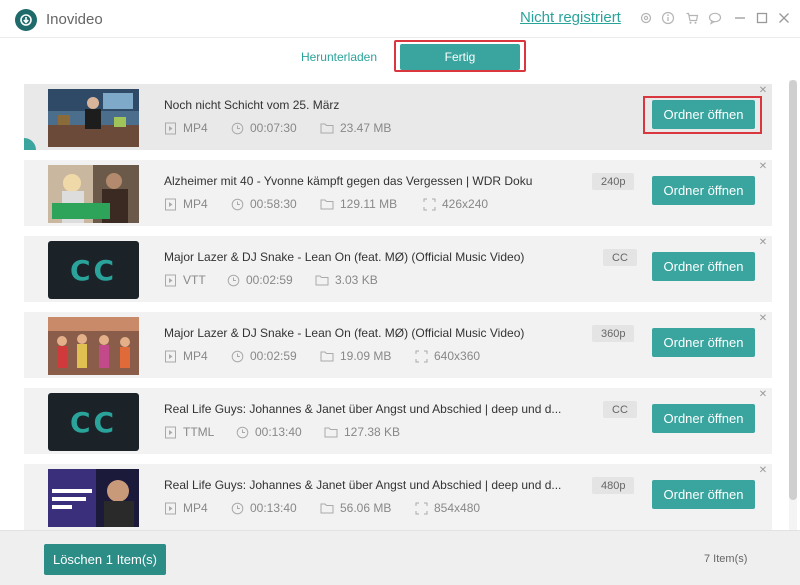 The width and height of the screenshot is (800, 585). I want to click on item-size: 129.11 MB, so click(369, 204).